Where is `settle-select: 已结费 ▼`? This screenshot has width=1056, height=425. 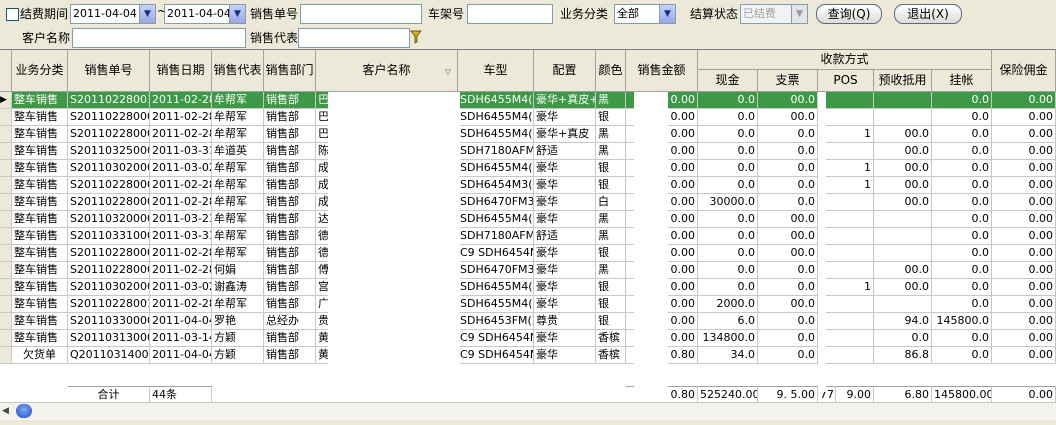
settle-select: 已结费 ▼ is located at coordinates (774, 14).